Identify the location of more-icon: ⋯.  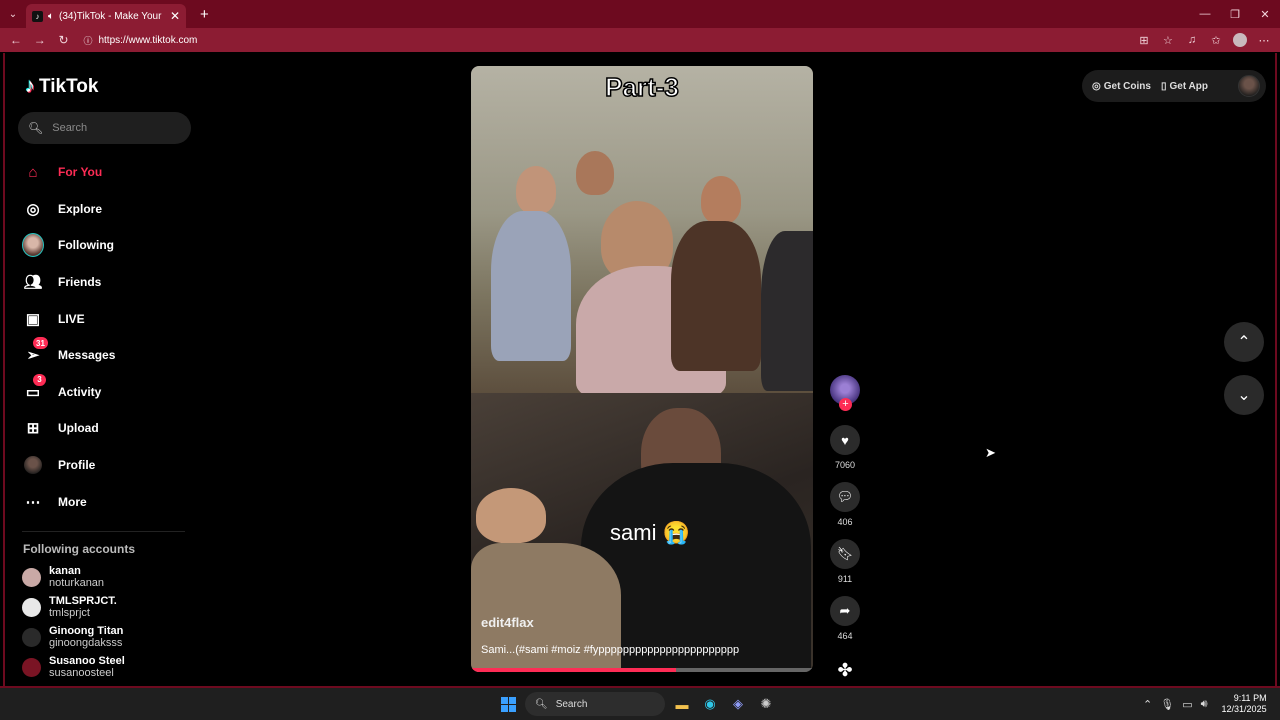
(33, 502).